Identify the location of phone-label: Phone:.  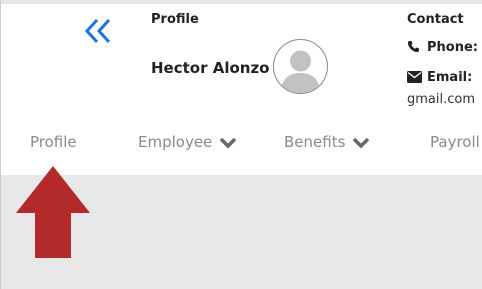
(452, 47).